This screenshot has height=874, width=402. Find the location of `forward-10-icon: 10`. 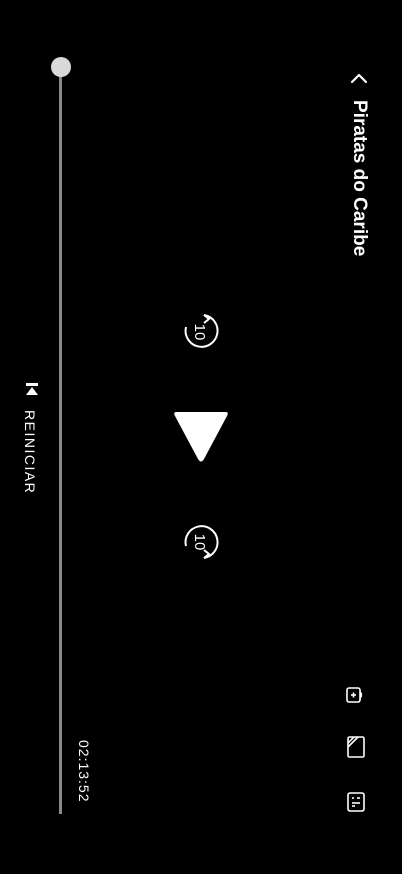

forward-10-icon: 10 is located at coordinates (201, 542).